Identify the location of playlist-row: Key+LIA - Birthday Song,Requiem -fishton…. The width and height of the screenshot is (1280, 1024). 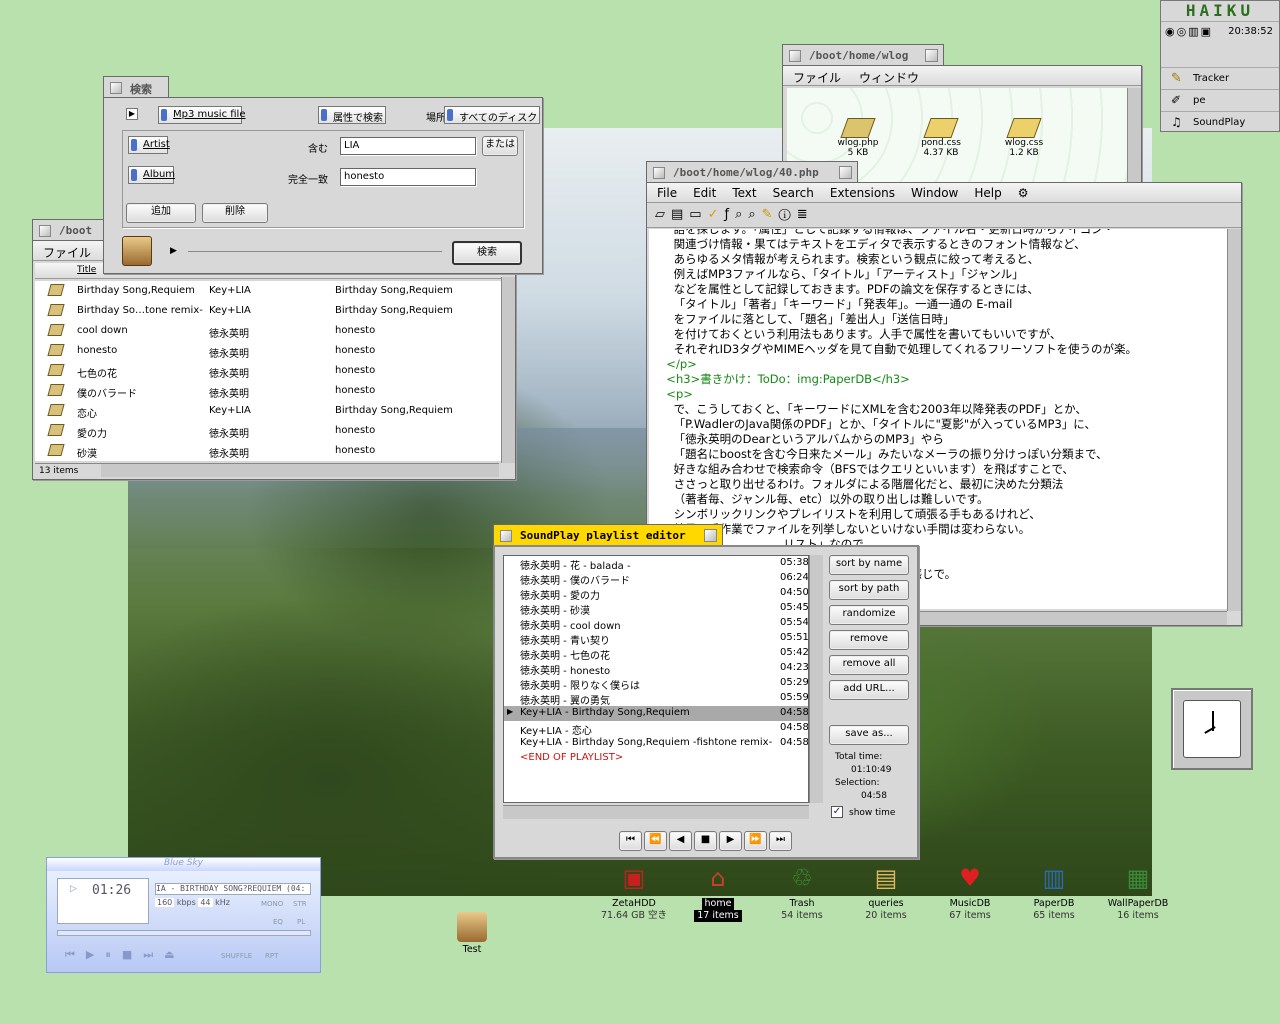
(656, 743).